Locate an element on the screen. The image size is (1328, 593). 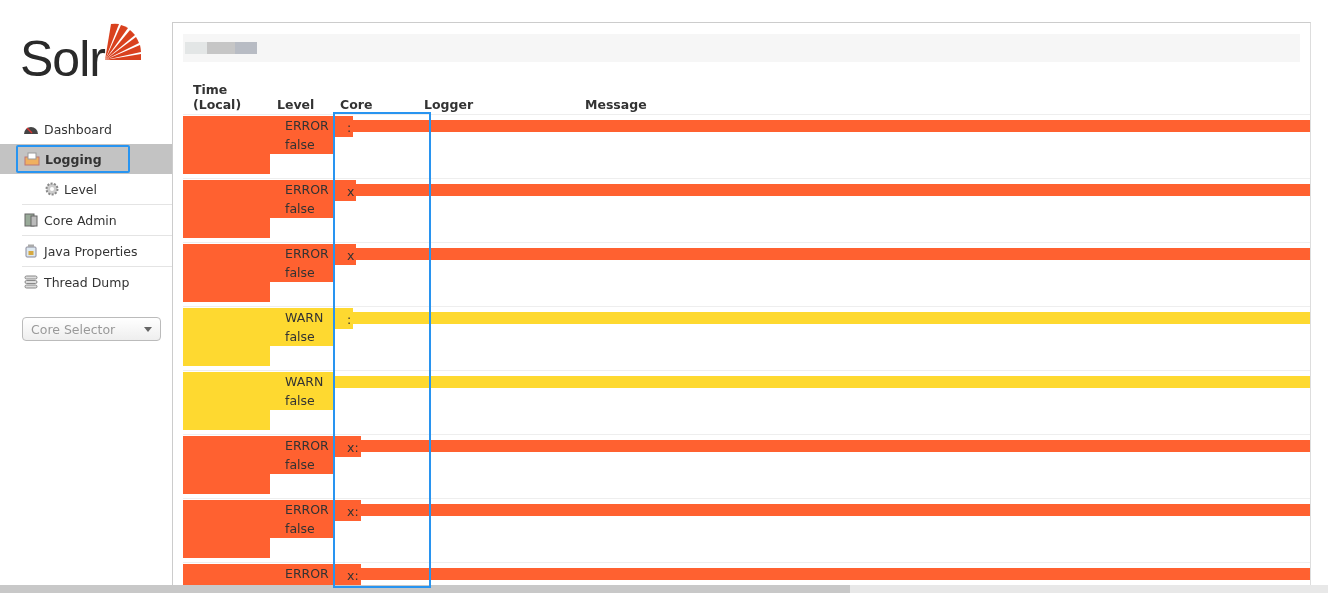
nav-item: Dashboard is located at coordinates (67, 129).